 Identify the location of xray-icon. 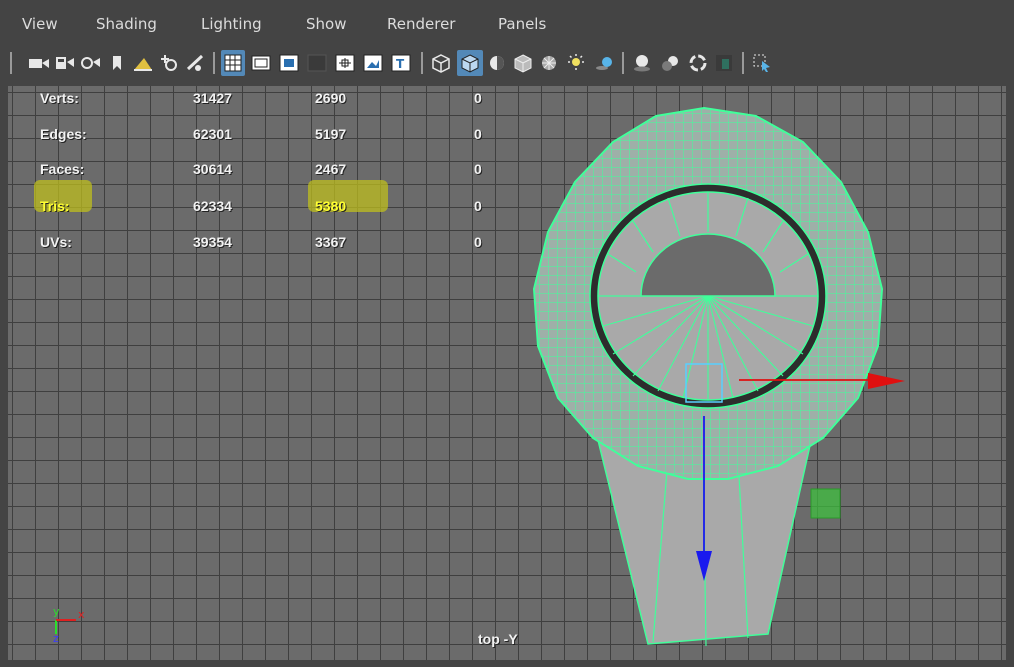
(523, 63).